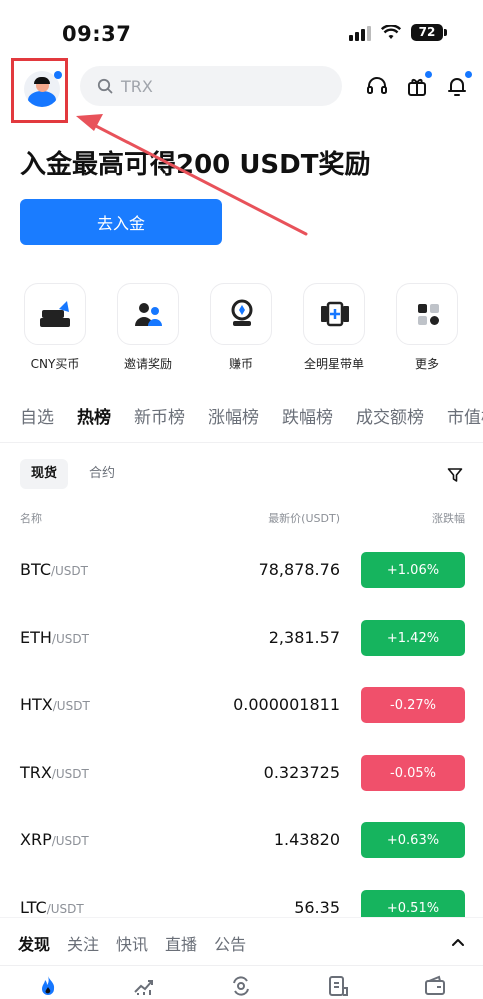  I want to click on gift-icon, so click(418, 84).